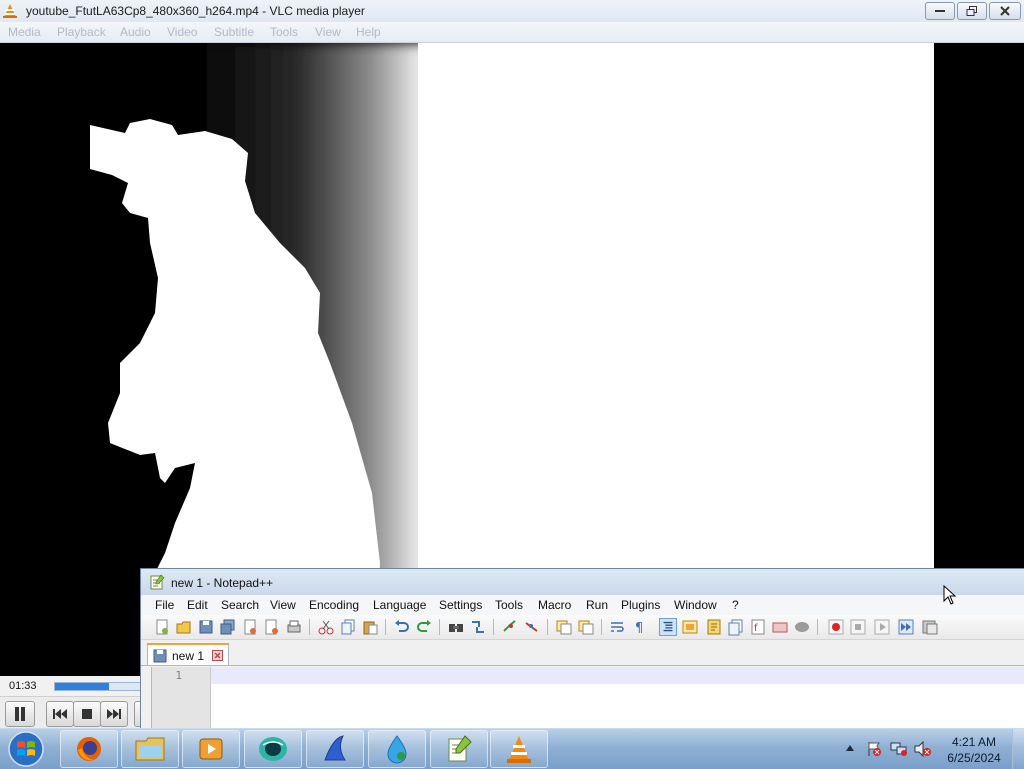  What do you see at coordinates (182, 32) in the screenshot?
I see `menu-video: Video` at bounding box center [182, 32].